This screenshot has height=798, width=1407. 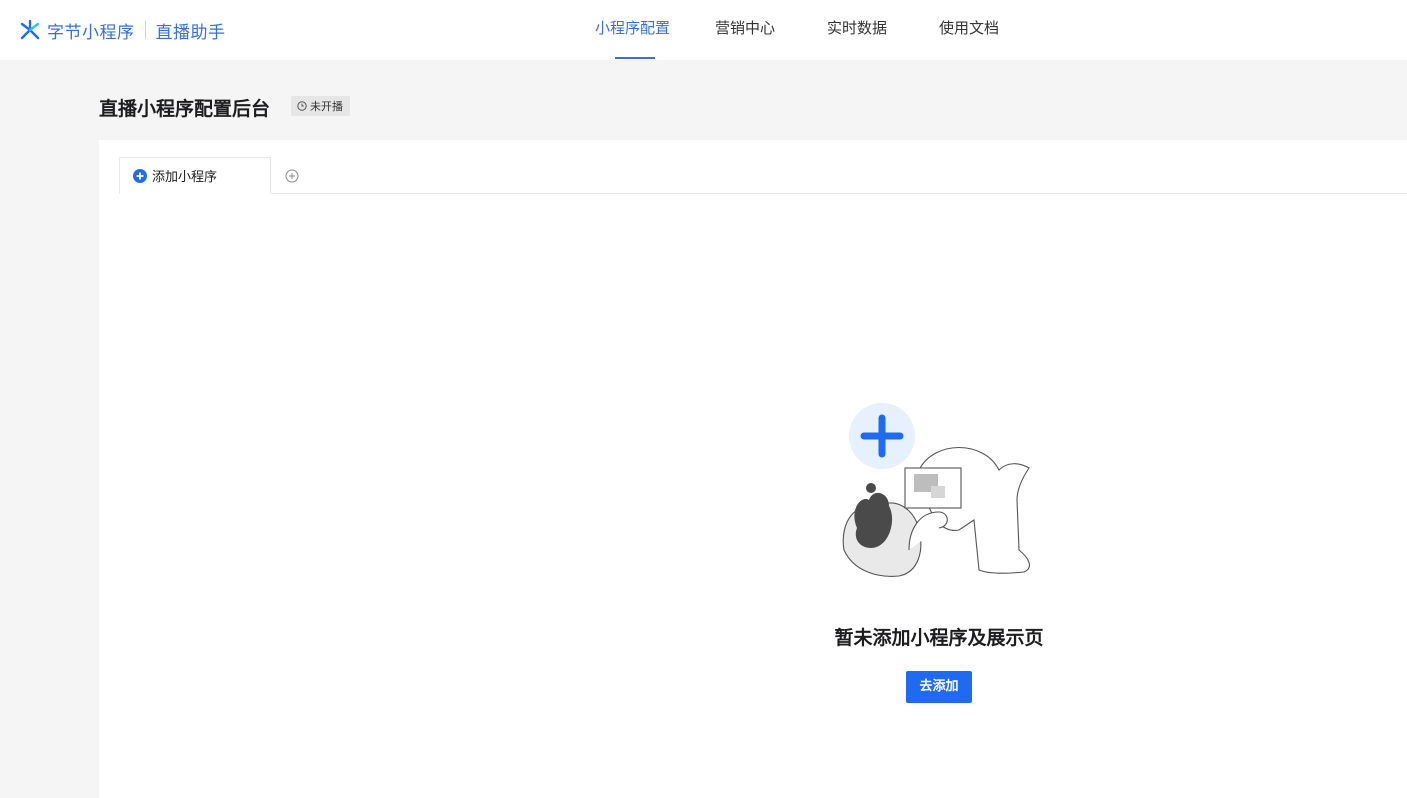 I want to click on page-title: 直播小程序配置后台, so click(x=185, y=109).